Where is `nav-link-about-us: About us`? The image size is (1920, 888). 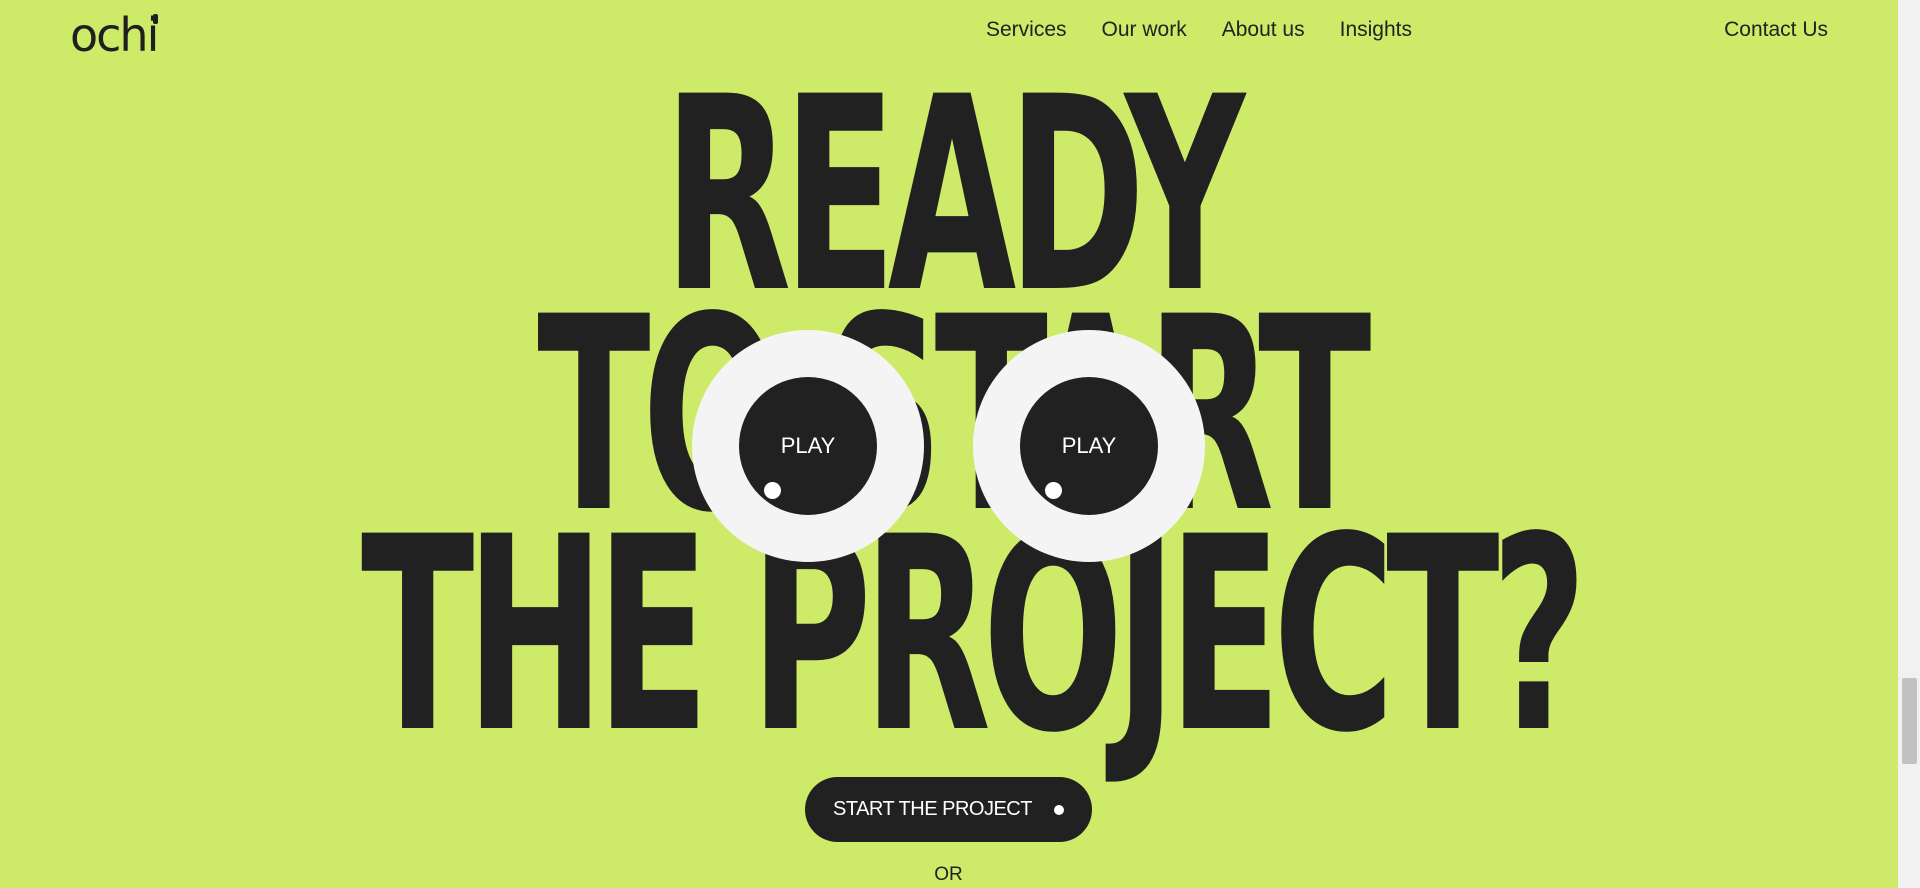 nav-link-about-us: About us is located at coordinates (1263, 30).